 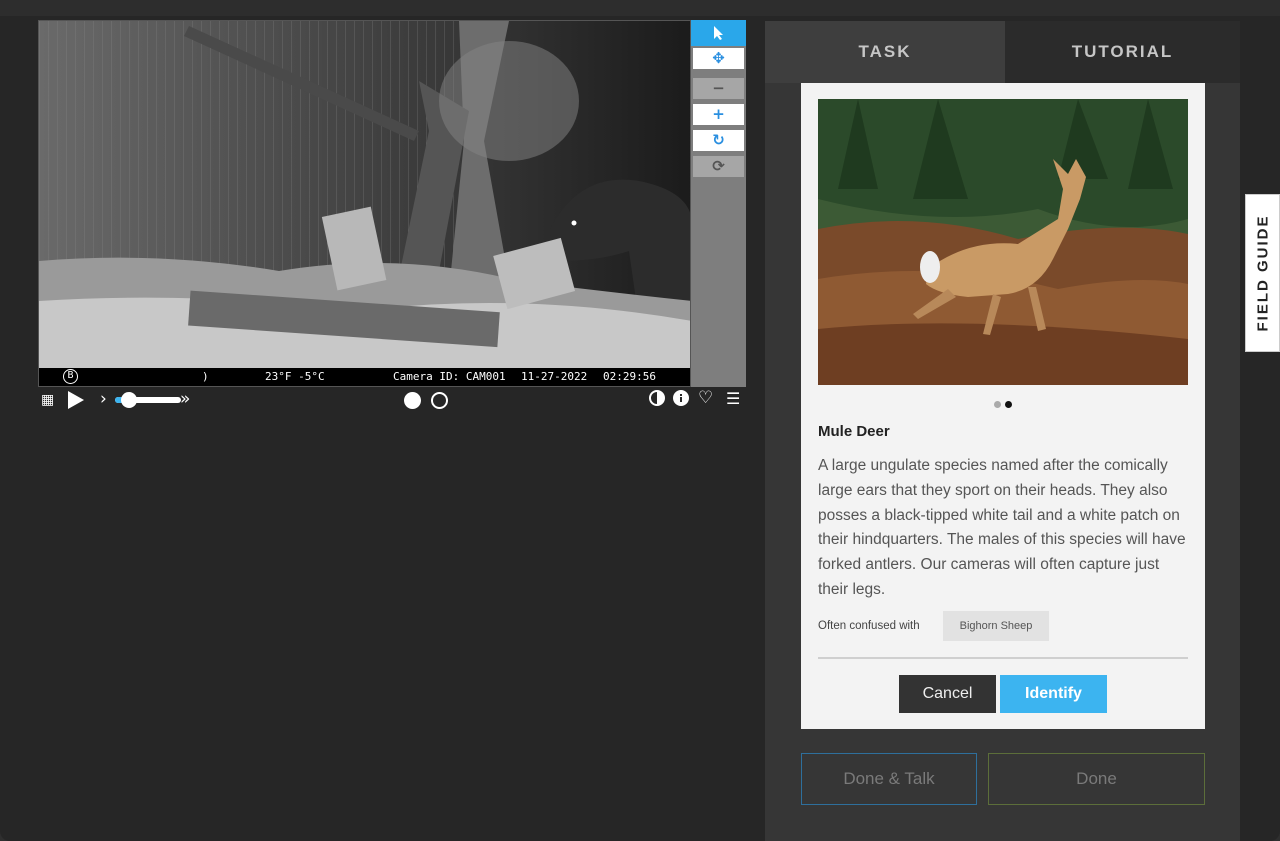 I want to click on speed-slider, so click(x=148, y=400).